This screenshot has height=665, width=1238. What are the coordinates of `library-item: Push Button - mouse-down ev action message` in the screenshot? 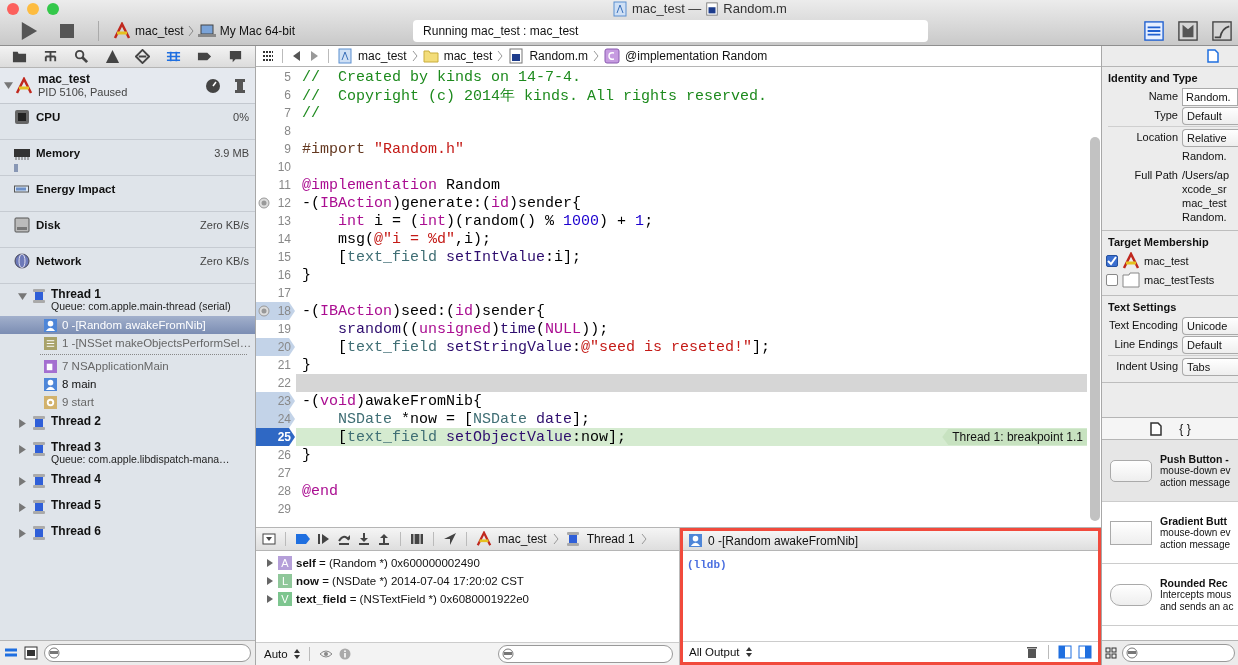 It's located at (1170, 471).